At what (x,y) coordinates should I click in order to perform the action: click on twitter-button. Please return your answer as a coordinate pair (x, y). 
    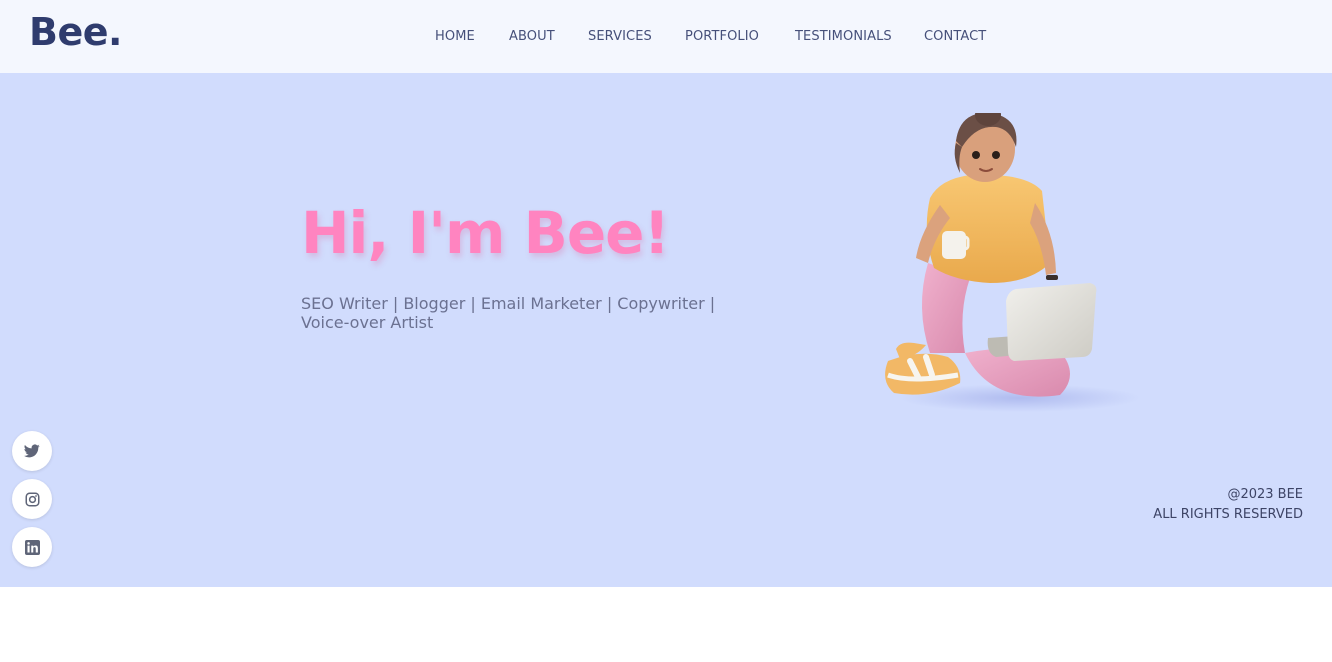
    Looking at the image, I should click on (32, 451).